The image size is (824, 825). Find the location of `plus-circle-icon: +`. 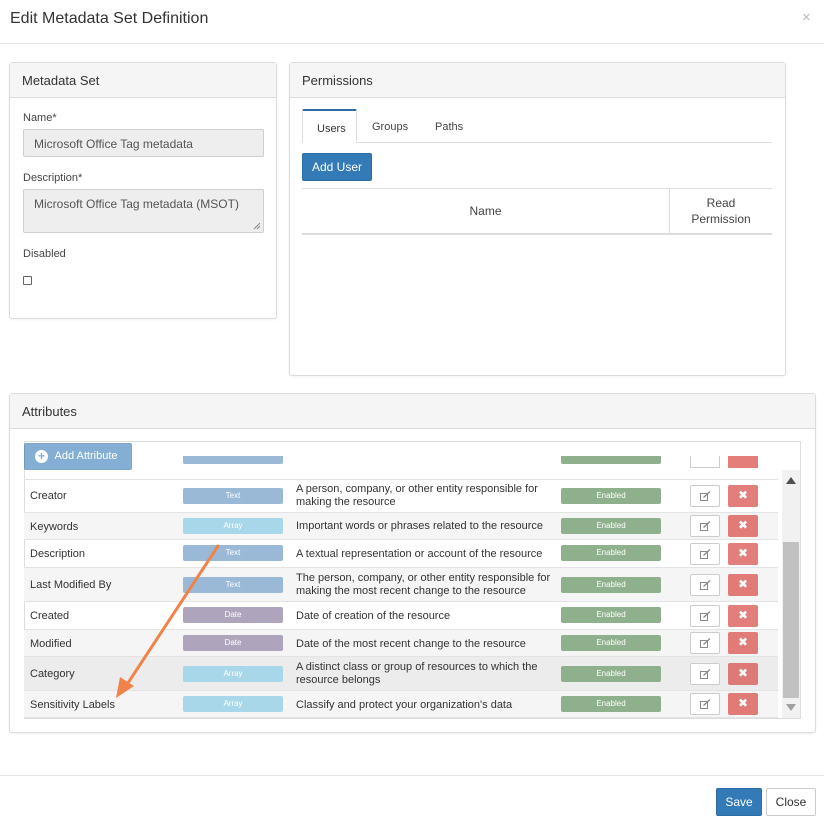

plus-circle-icon: + is located at coordinates (41, 456).